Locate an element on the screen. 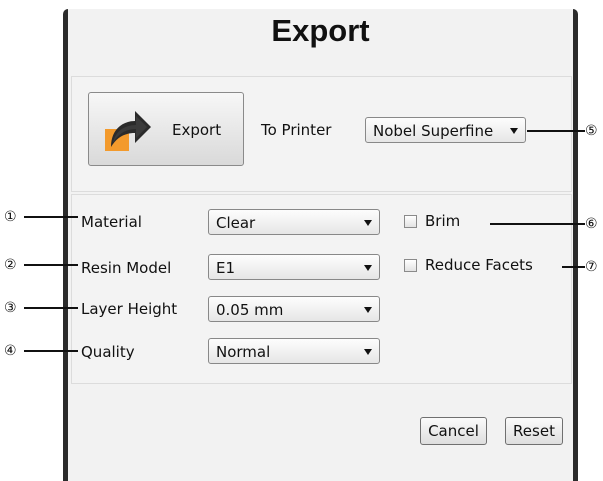 The width and height of the screenshot is (603, 481). quality-select: Normal is located at coordinates (294, 351).